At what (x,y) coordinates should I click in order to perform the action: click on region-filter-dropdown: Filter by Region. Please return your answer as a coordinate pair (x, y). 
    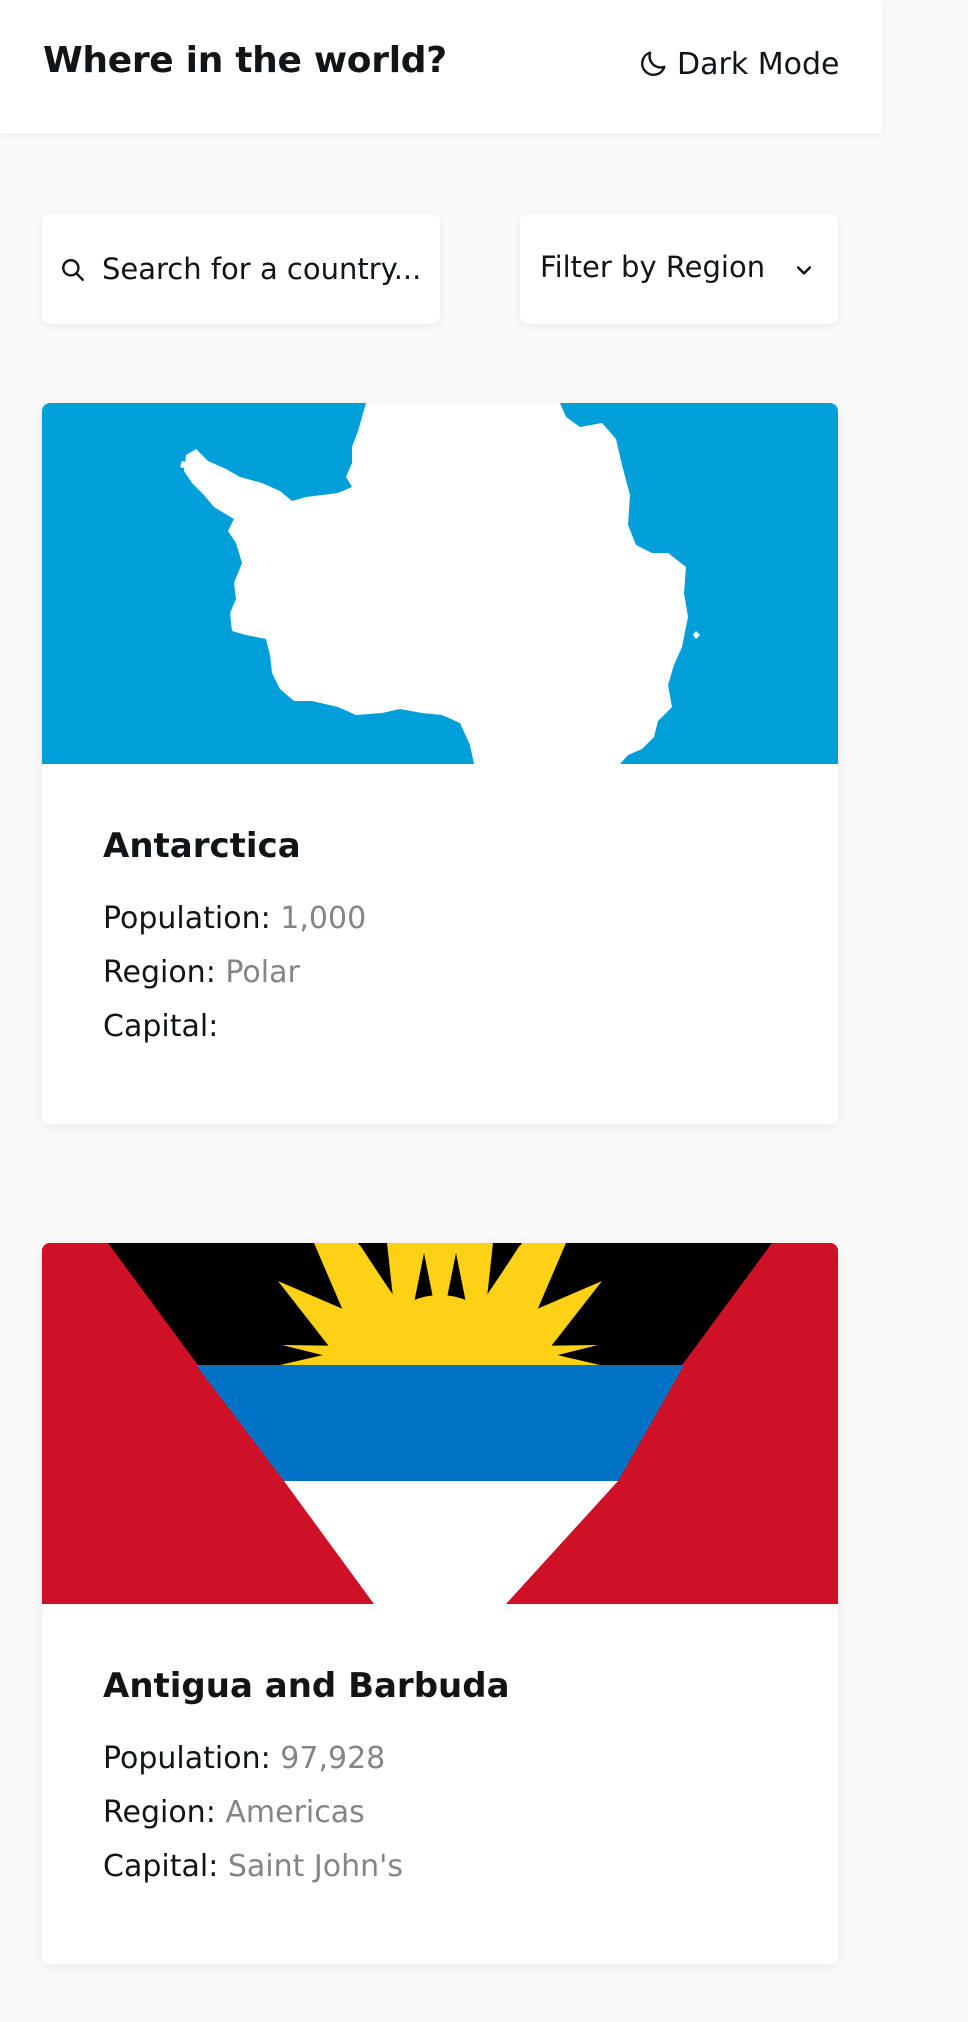
    Looking at the image, I should click on (679, 269).